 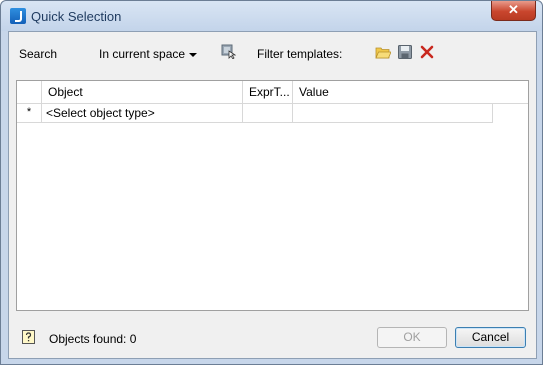 I want to click on open-folder-icon, so click(x=383, y=52).